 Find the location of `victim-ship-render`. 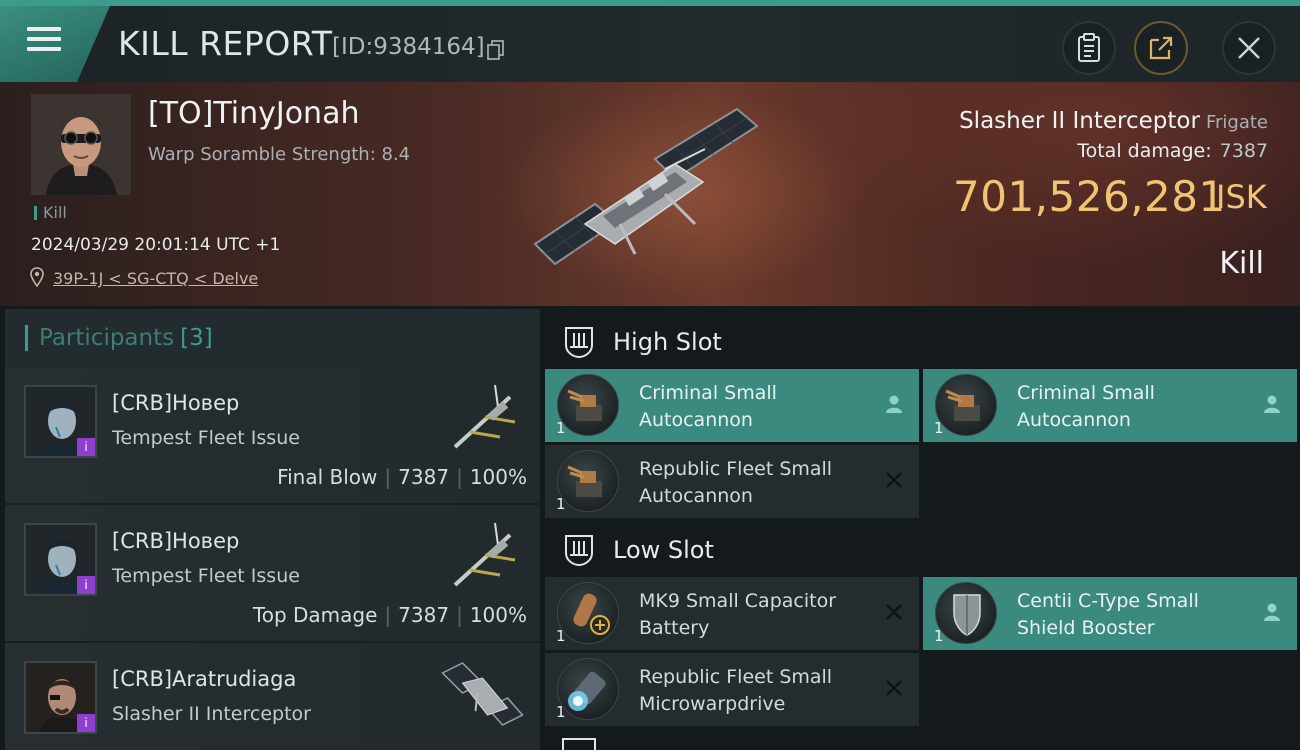

victim-ship-render is located at coordinates (646, 186).